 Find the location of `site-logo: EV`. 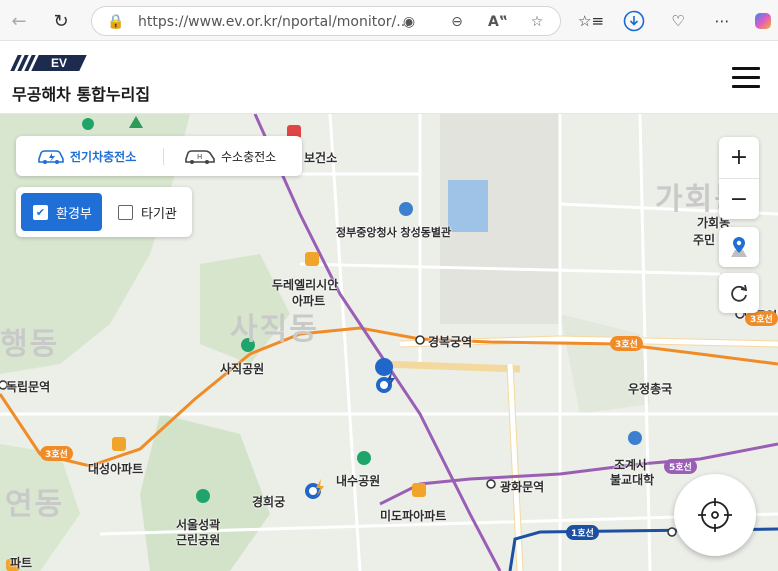

site-logo: EV is located at coordinates (48, 63).